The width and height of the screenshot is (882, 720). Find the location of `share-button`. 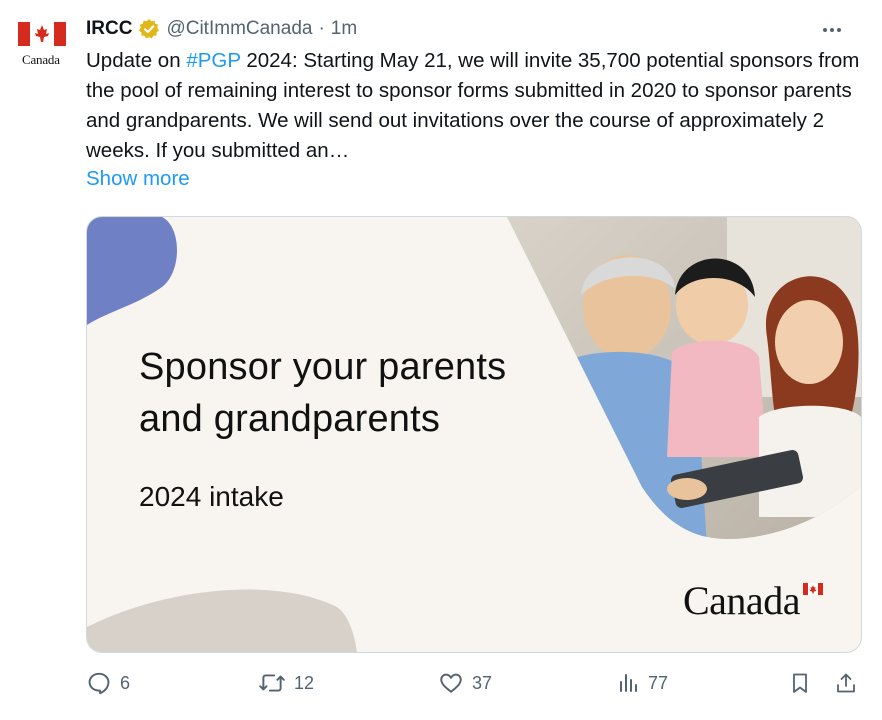

share-button is located at coordinates (846, 683).